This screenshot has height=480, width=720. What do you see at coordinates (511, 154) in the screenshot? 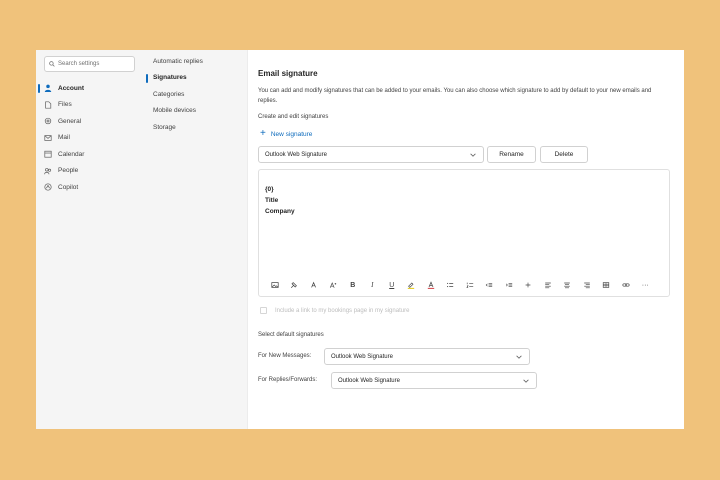
I see `rename-button: Rename` at bounding box center [511, 154].